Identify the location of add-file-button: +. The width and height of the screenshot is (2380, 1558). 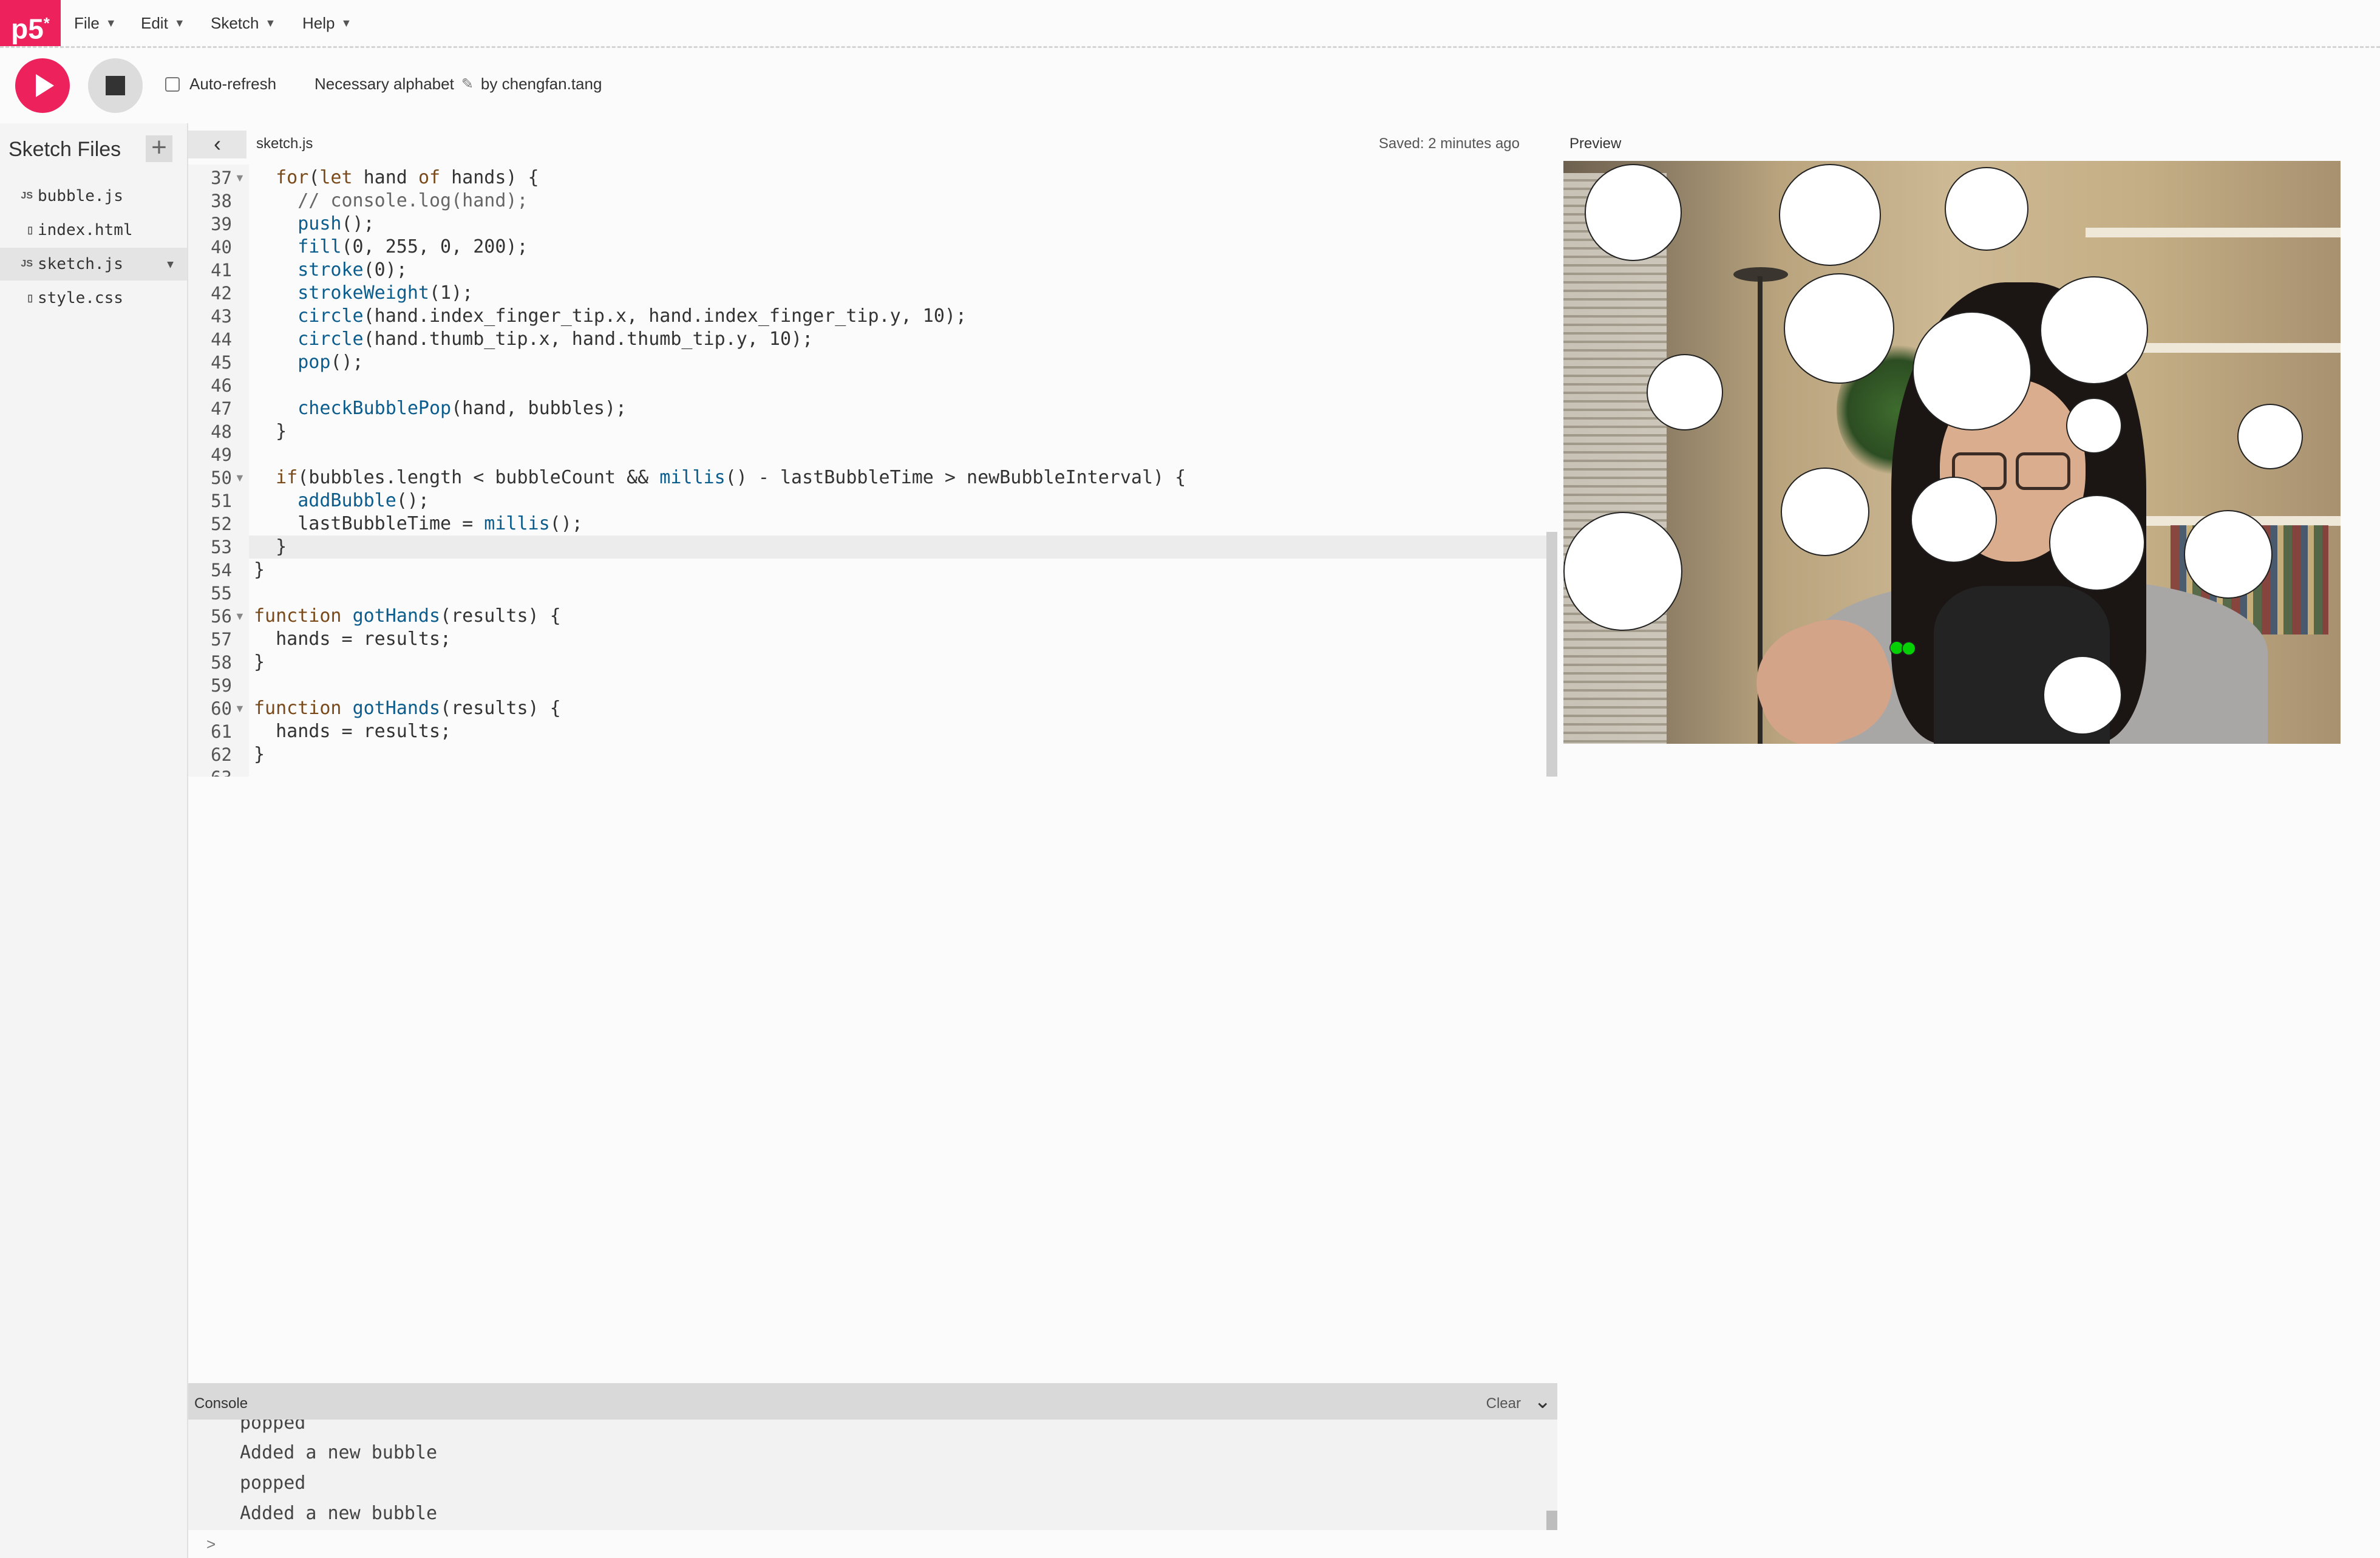
(159, 147).